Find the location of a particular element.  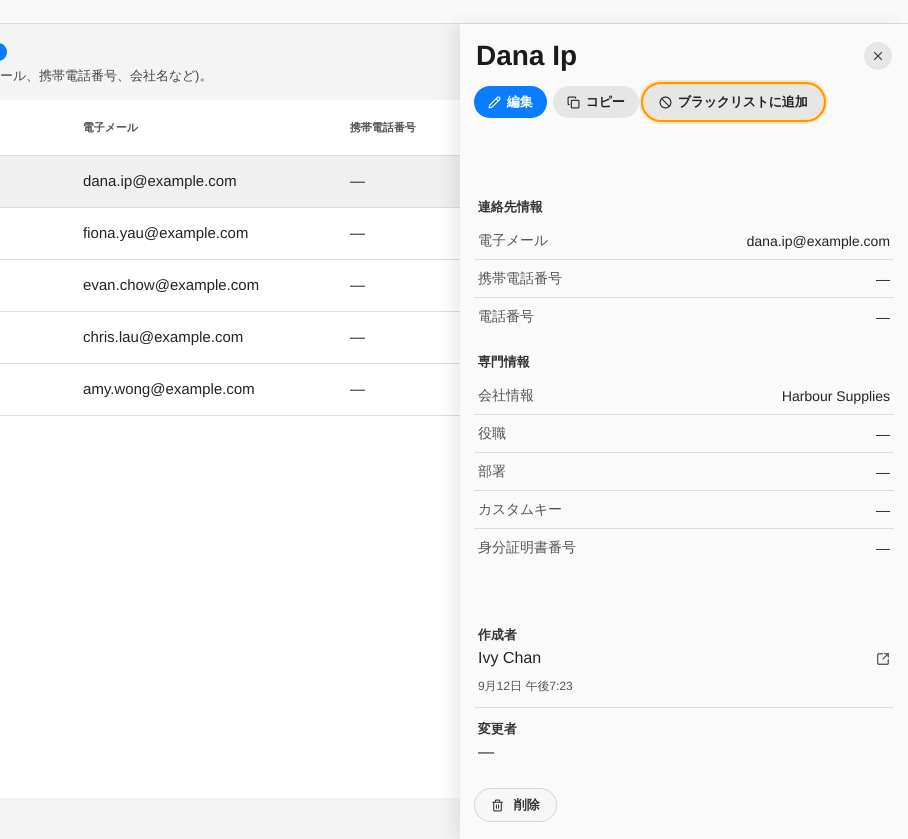

table-cell: amy.wong@example.com is located at coordinates (169, 389).